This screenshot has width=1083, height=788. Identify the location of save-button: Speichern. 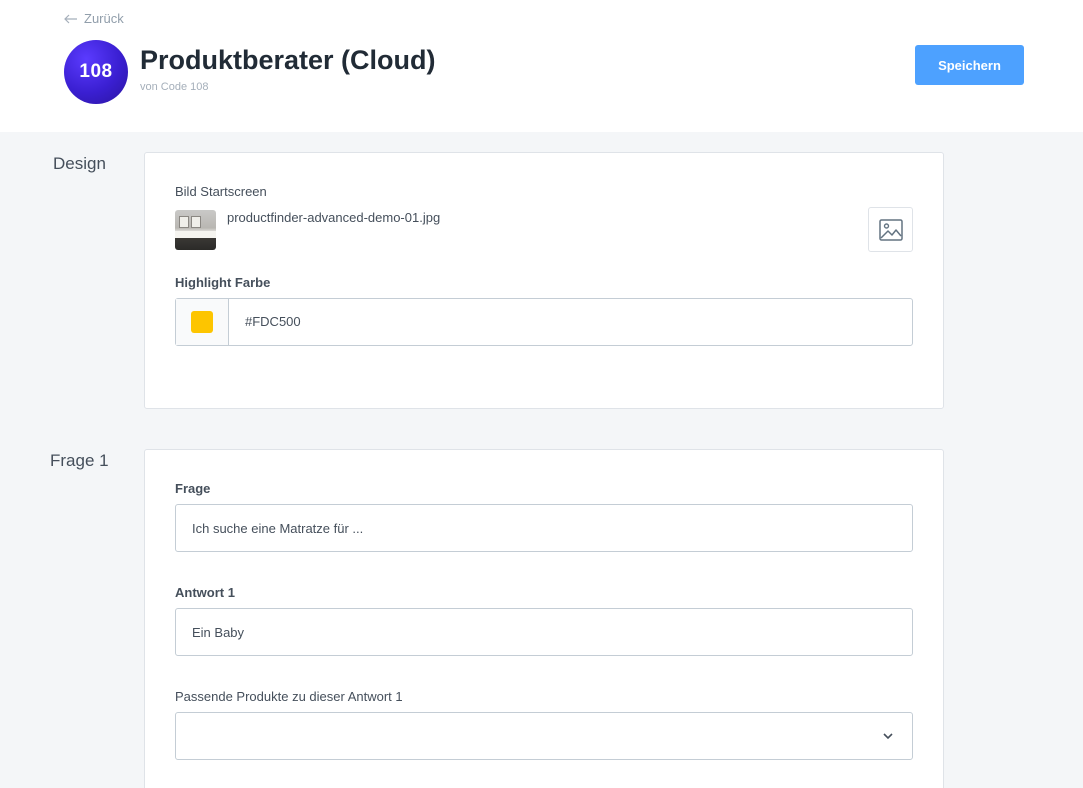
(969, 65).